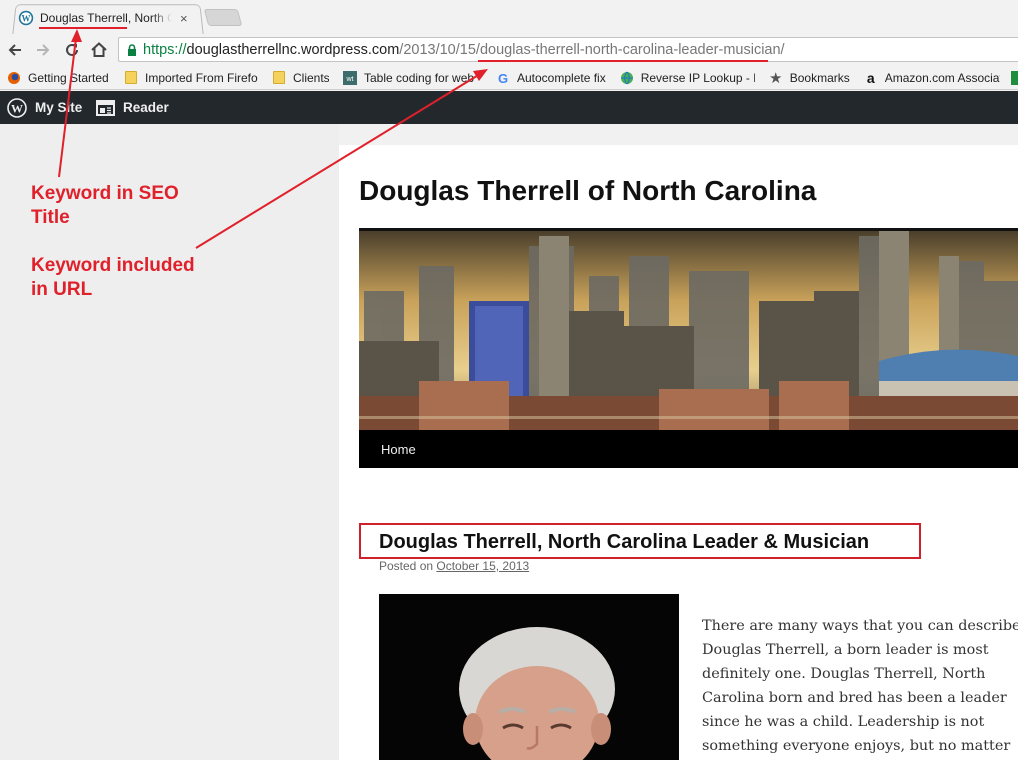 The image size is (1018, 760). Describe the element at coordinates (311, 77) in the screenshot. I see `bookmark-label: Clients` at that location.